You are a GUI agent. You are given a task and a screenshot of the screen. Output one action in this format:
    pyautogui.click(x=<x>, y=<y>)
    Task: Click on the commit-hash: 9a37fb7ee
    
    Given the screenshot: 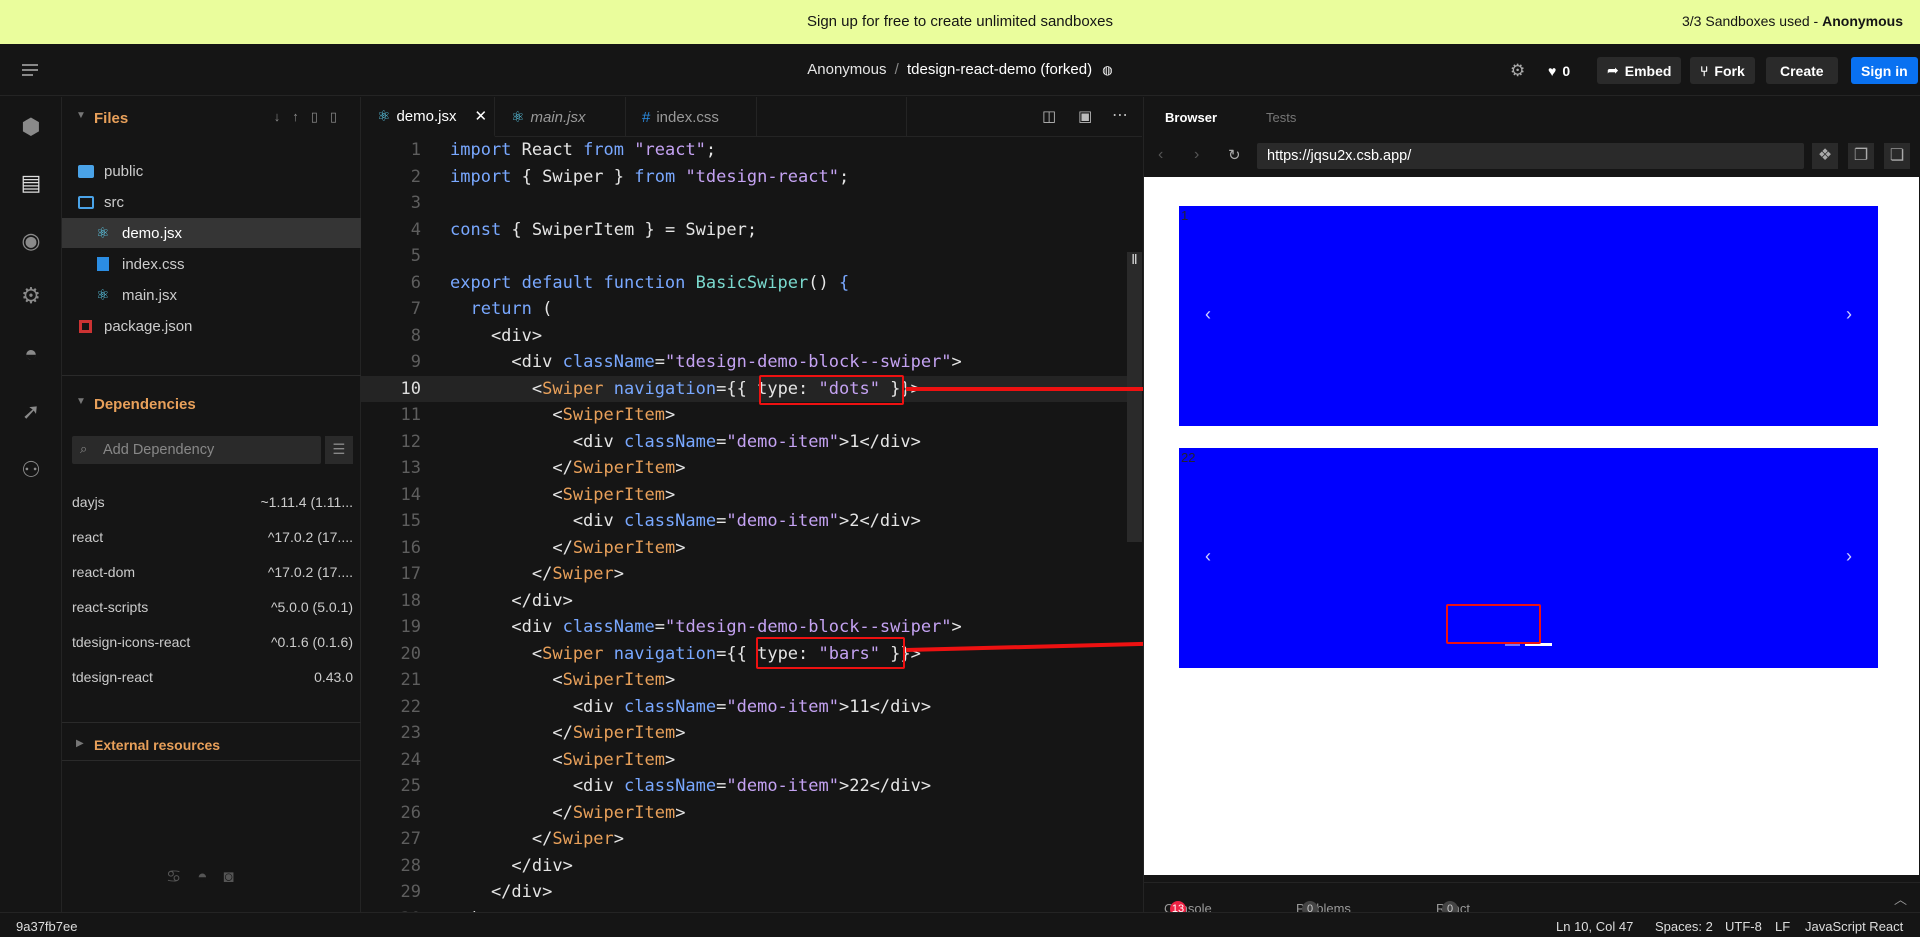 What is the action you would take?
    pyautogui.click(x=47, y=926)
    